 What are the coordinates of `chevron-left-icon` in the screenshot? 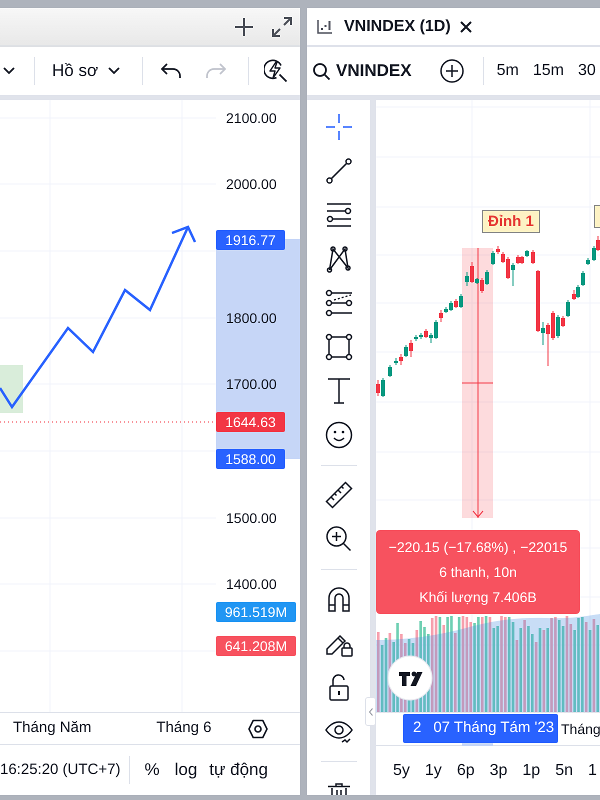 It's located at (370, 712).